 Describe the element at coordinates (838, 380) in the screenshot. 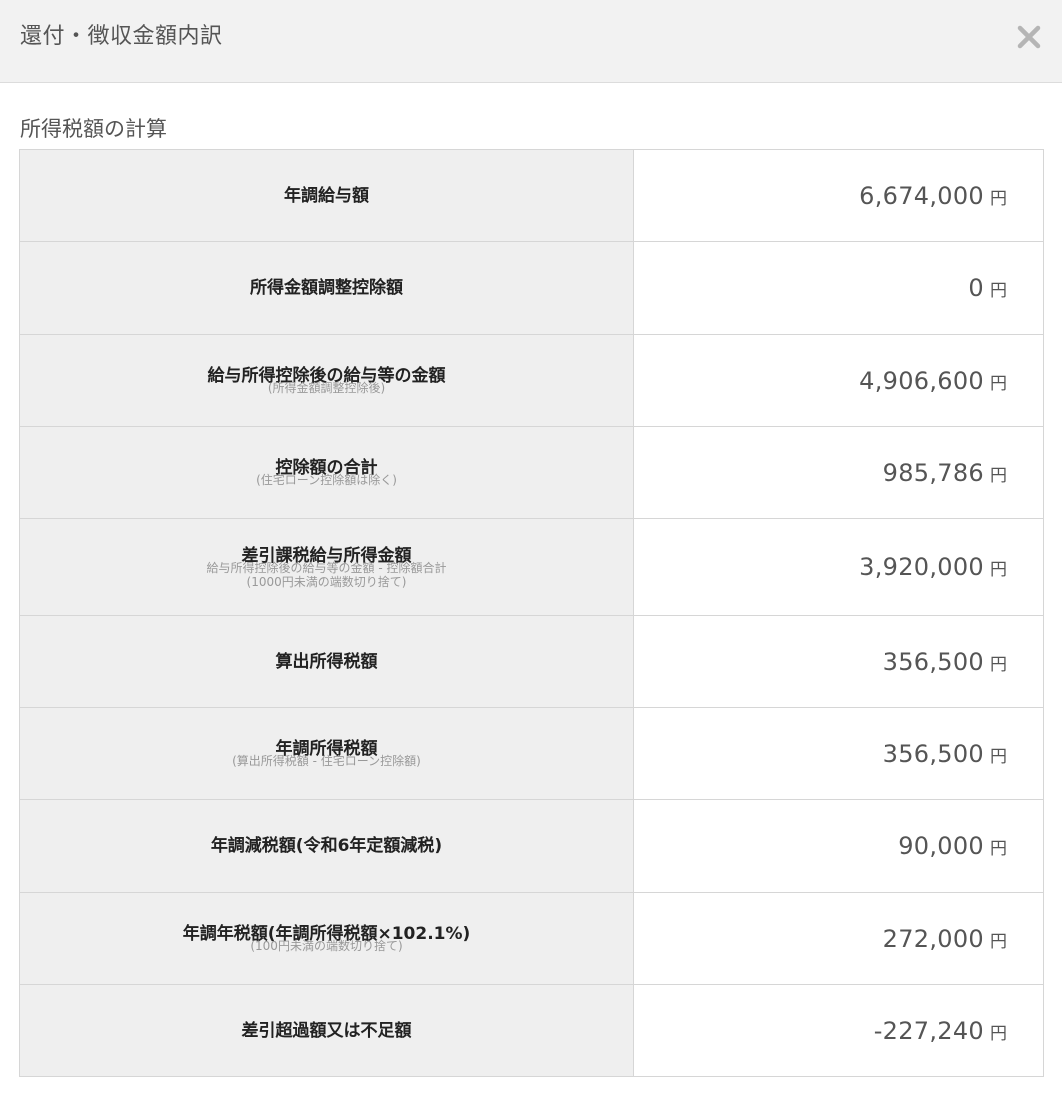

I see `row-value: 4,906,600 円` at that location.